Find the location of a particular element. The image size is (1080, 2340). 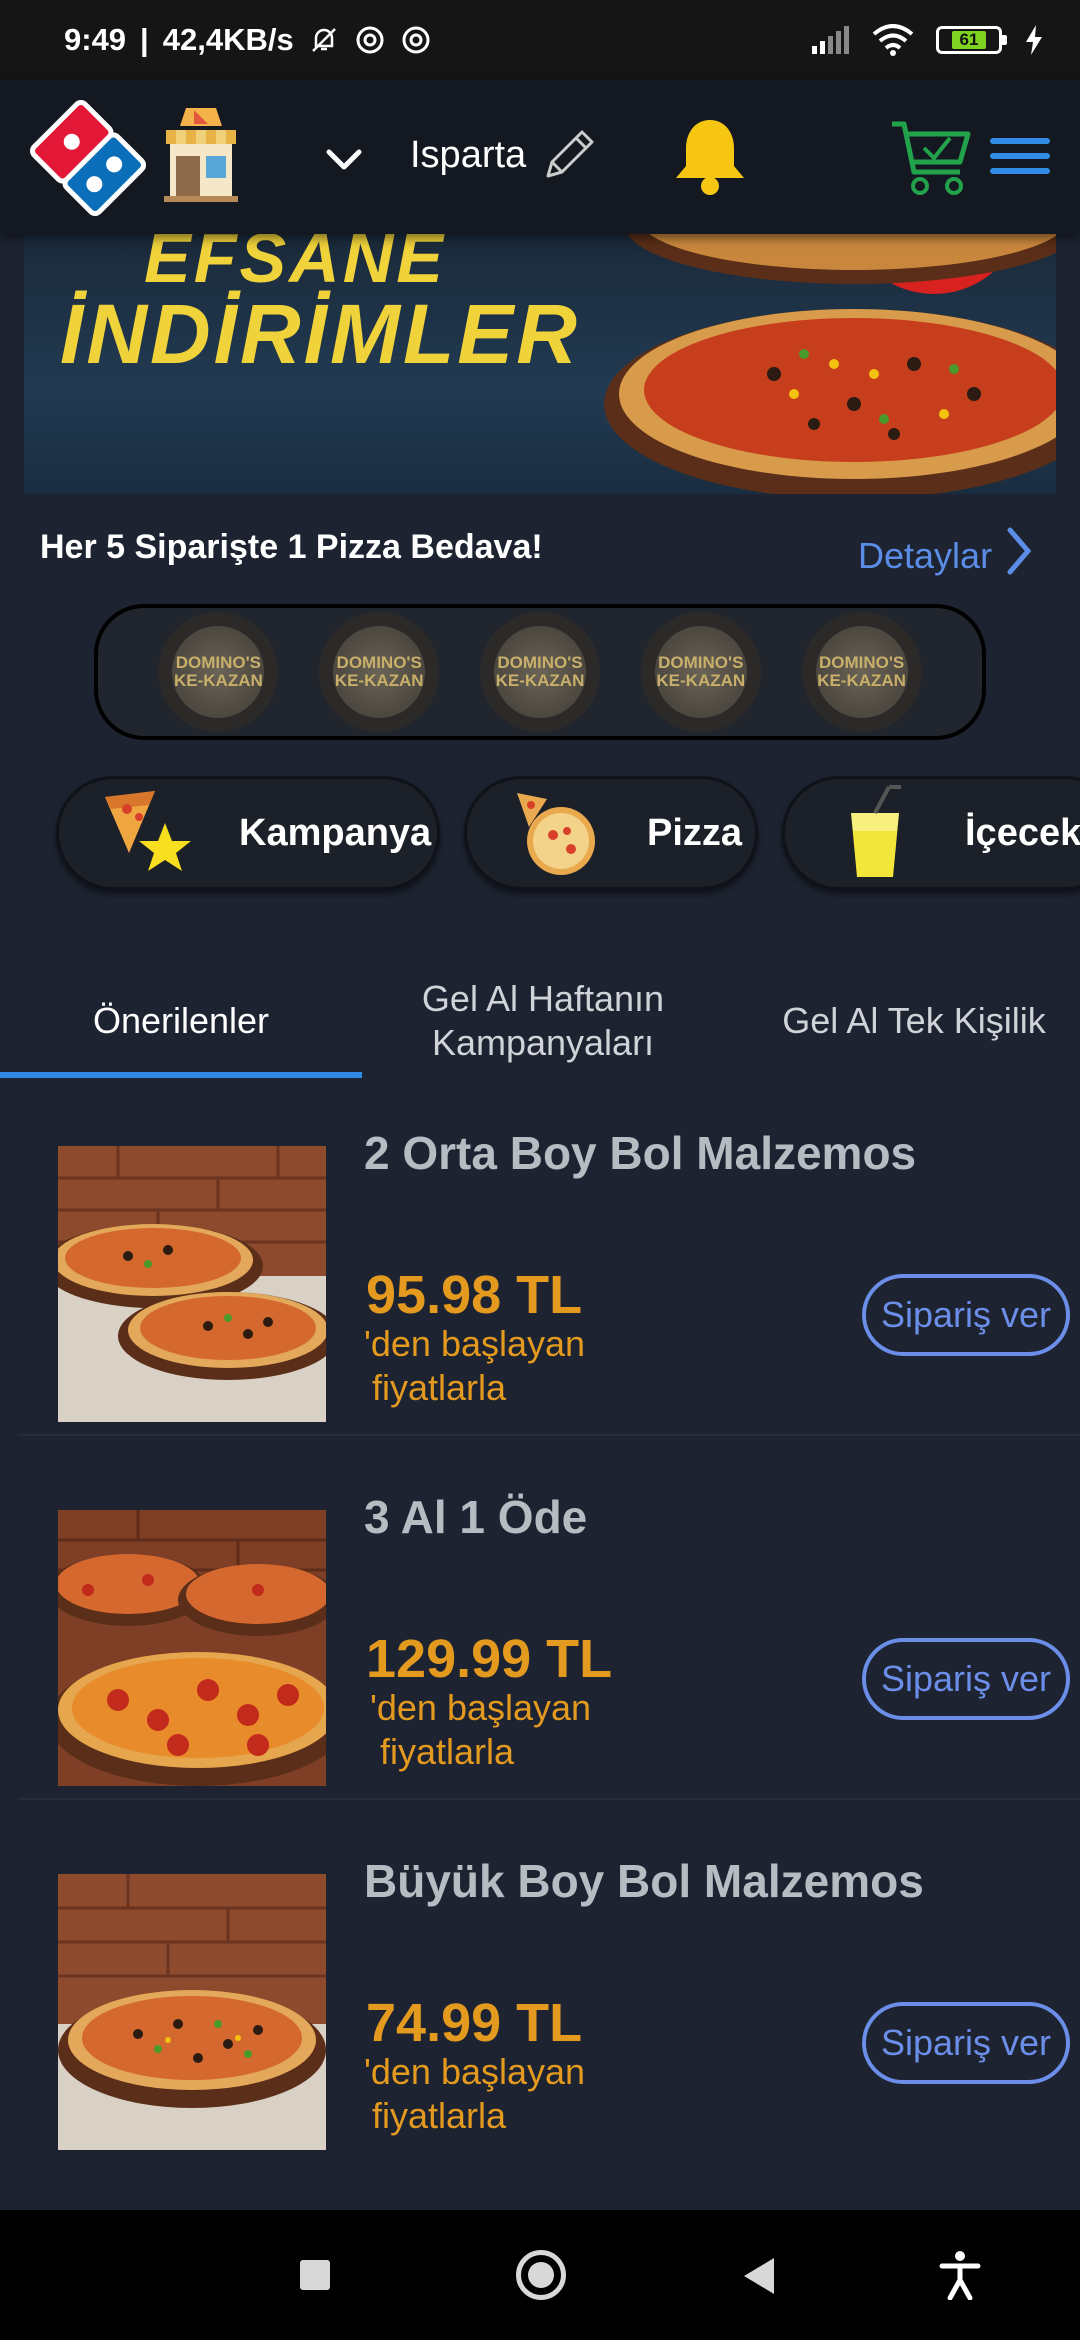

category-bar: Kampanya Pizza İçecek is located at coordinates (540, 835).